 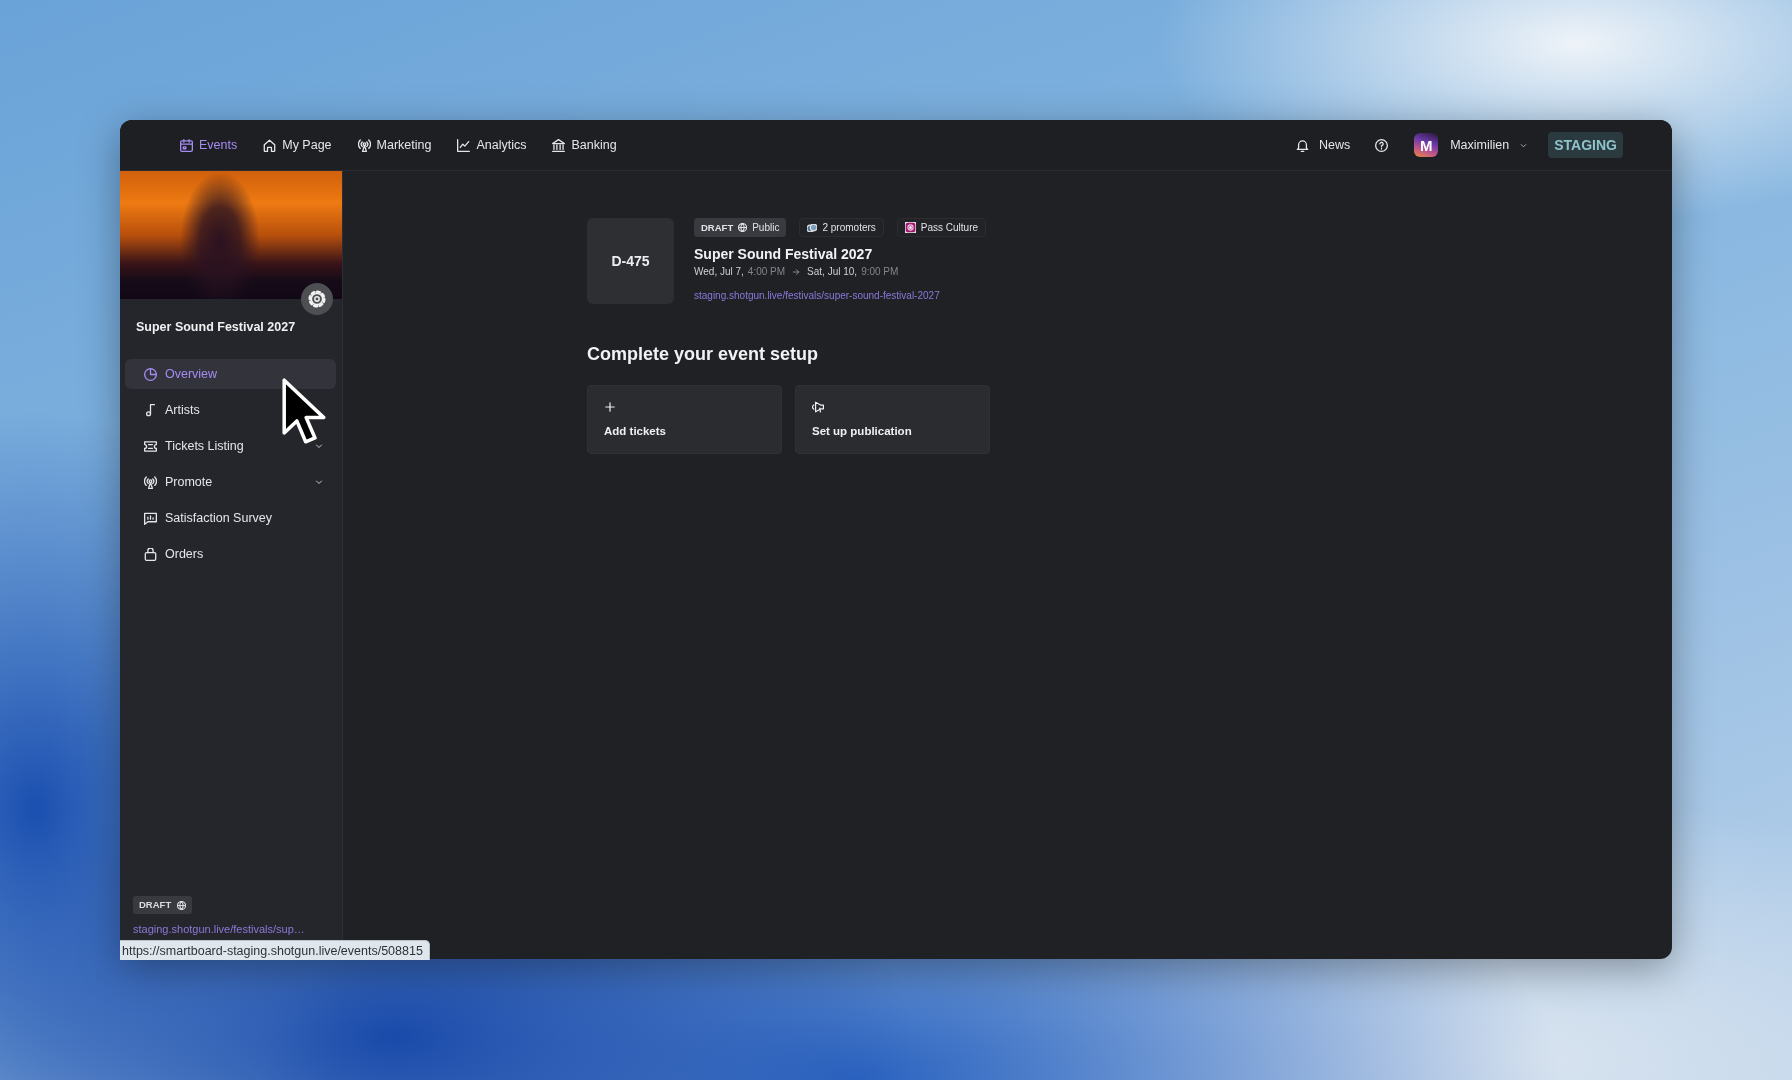 I want to click on user-avatar: M, so click(x=1426, y=145).